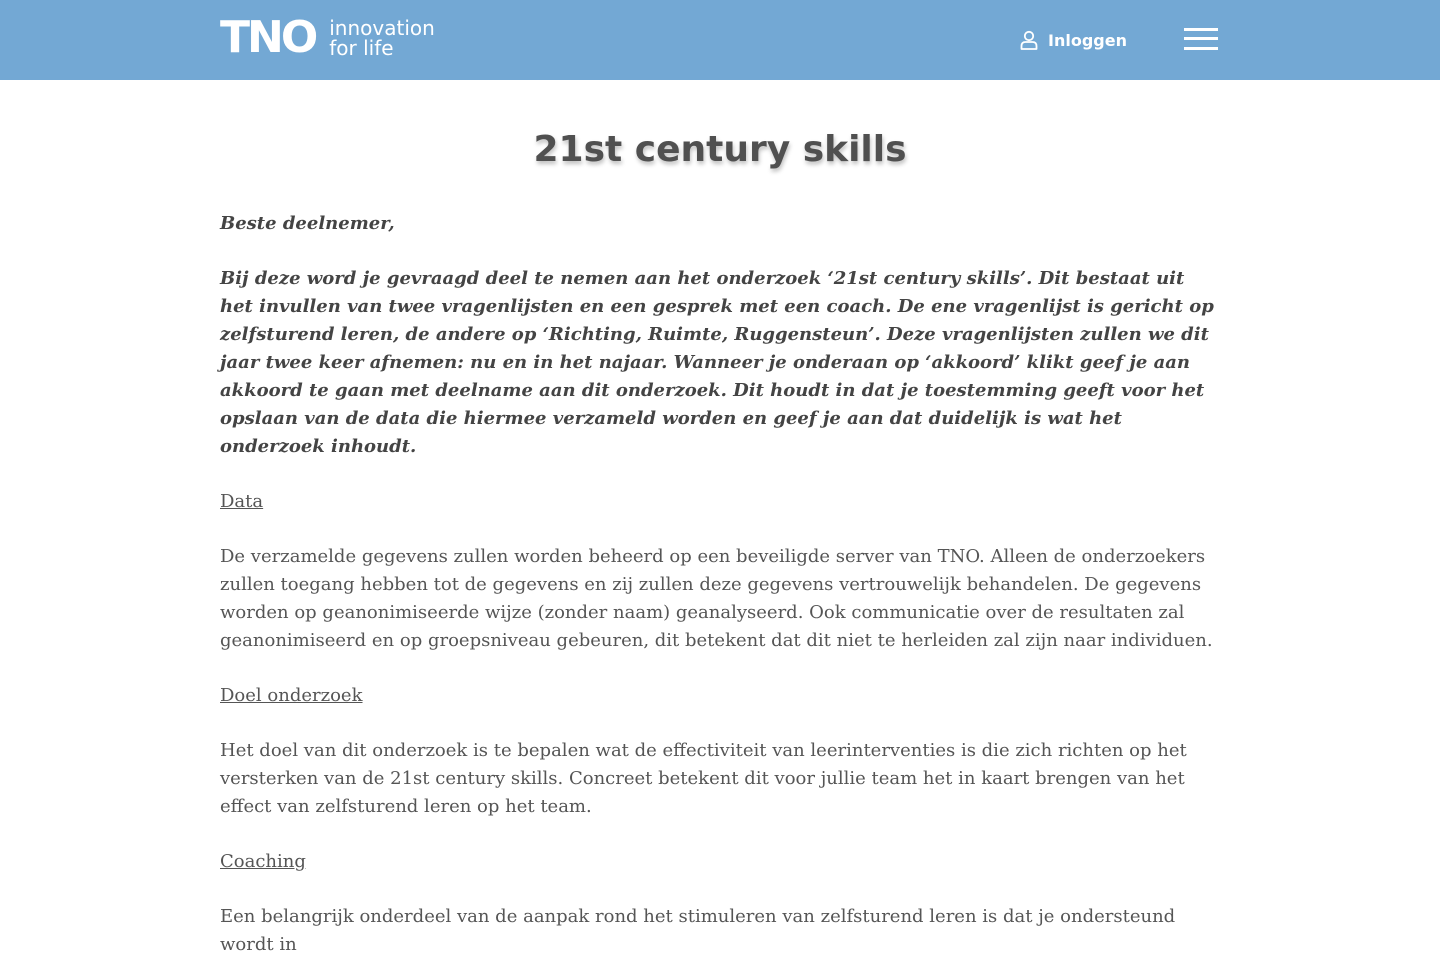 This screenshot has height=959, width=1440. What do you see at coordinates (382, 28) in the screenshot?
I see `logo-tagline-line1: innovation` at bounding box center [382, 28].